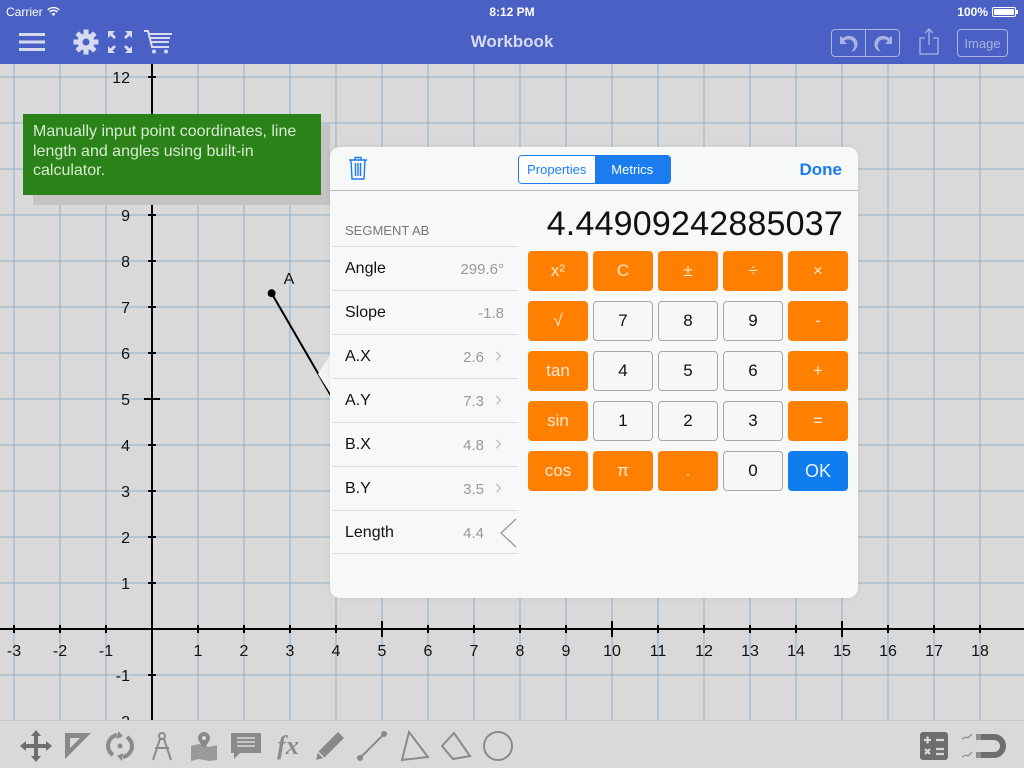 This screenshot has width=1024, height=768. I want to click on done-button: Done, so click(821, 170).